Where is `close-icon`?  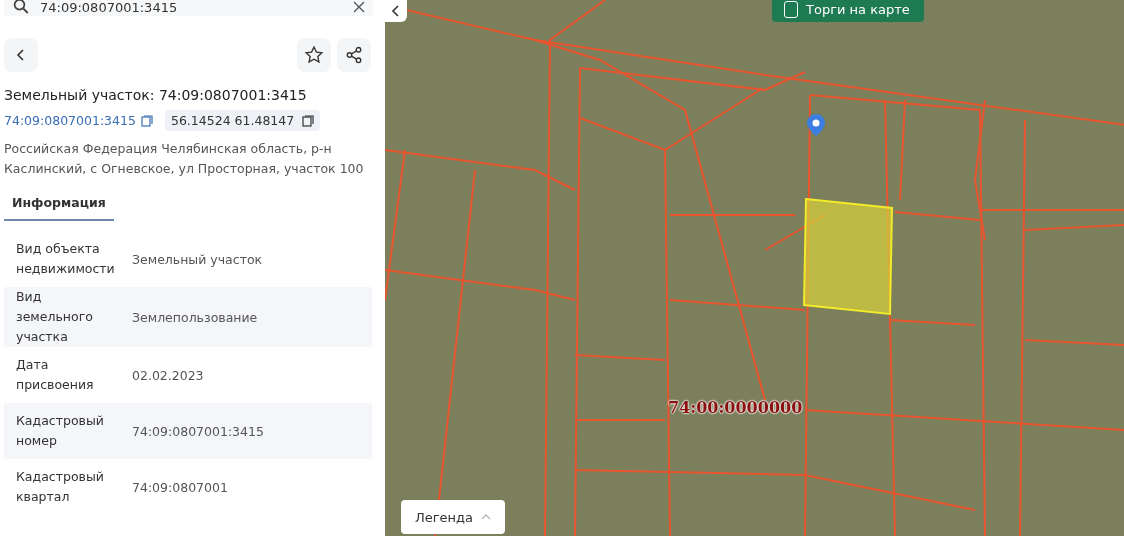 close-icon is located at coordinates (359, 7).